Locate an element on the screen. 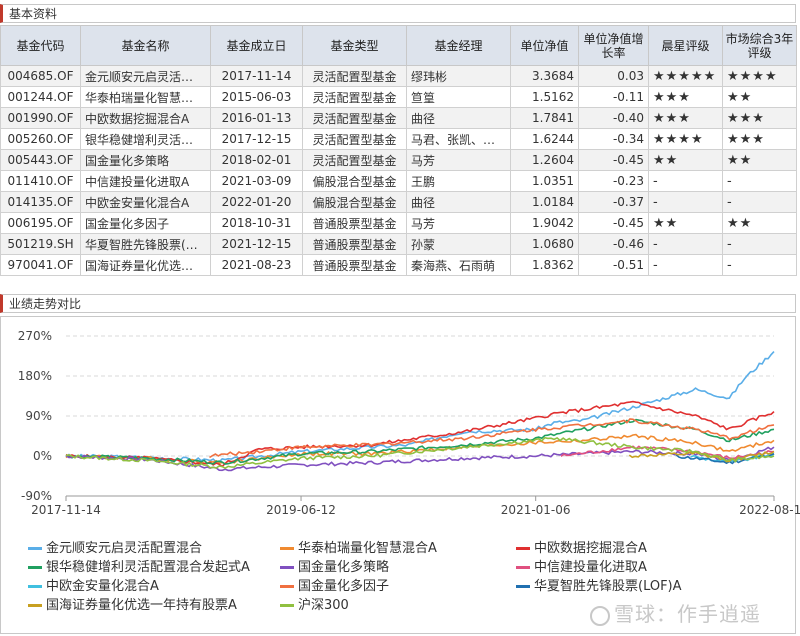 Image resolution: width=800 pixels, height=636 pixels. legend-item: 国海证券量化优选一年持有股票A is located at coordinates (132, 603).